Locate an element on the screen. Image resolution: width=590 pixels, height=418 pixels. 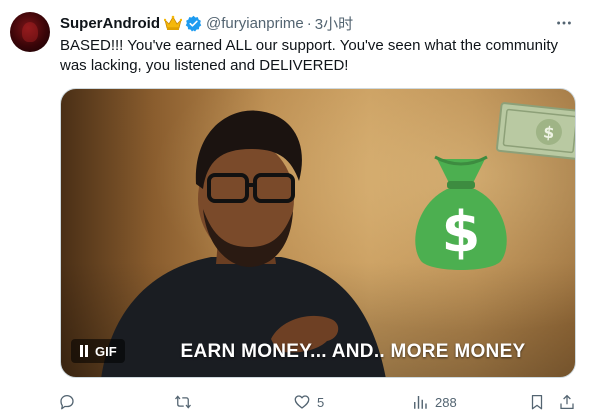
gif-pause-button: GIF is located at coordinates (98, 351).